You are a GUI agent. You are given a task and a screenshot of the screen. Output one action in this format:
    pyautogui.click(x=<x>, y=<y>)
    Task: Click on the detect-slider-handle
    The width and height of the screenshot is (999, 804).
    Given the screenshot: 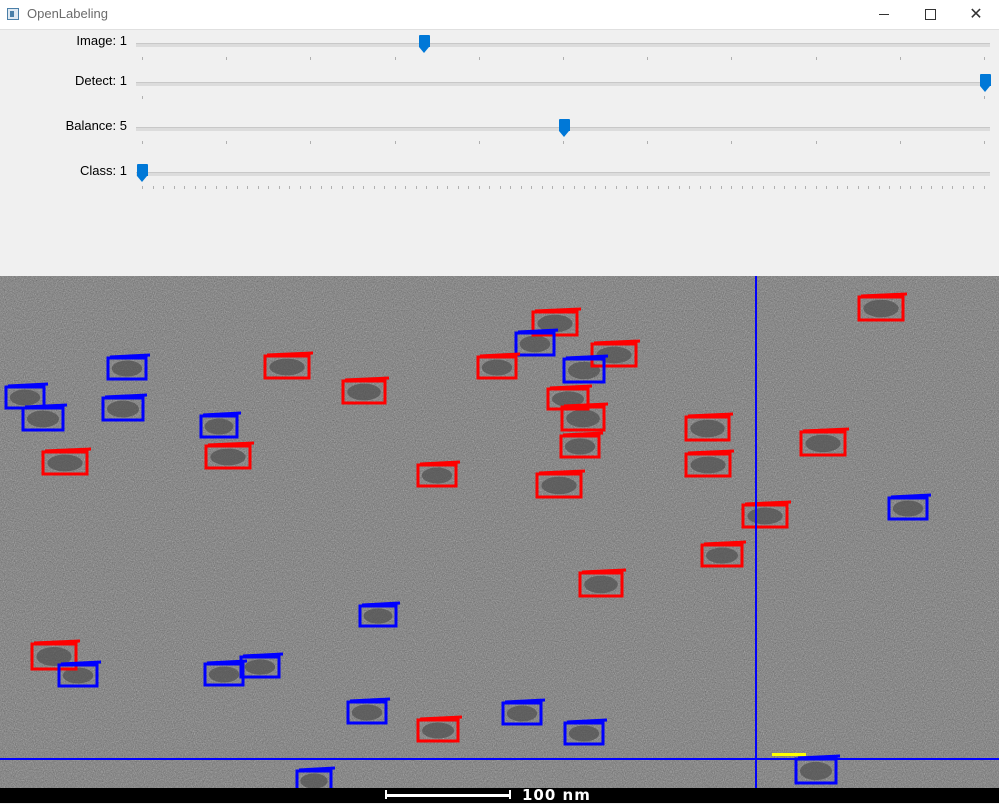 What is the action you would take?
    pyautogui.click(x=985, y=83)
    